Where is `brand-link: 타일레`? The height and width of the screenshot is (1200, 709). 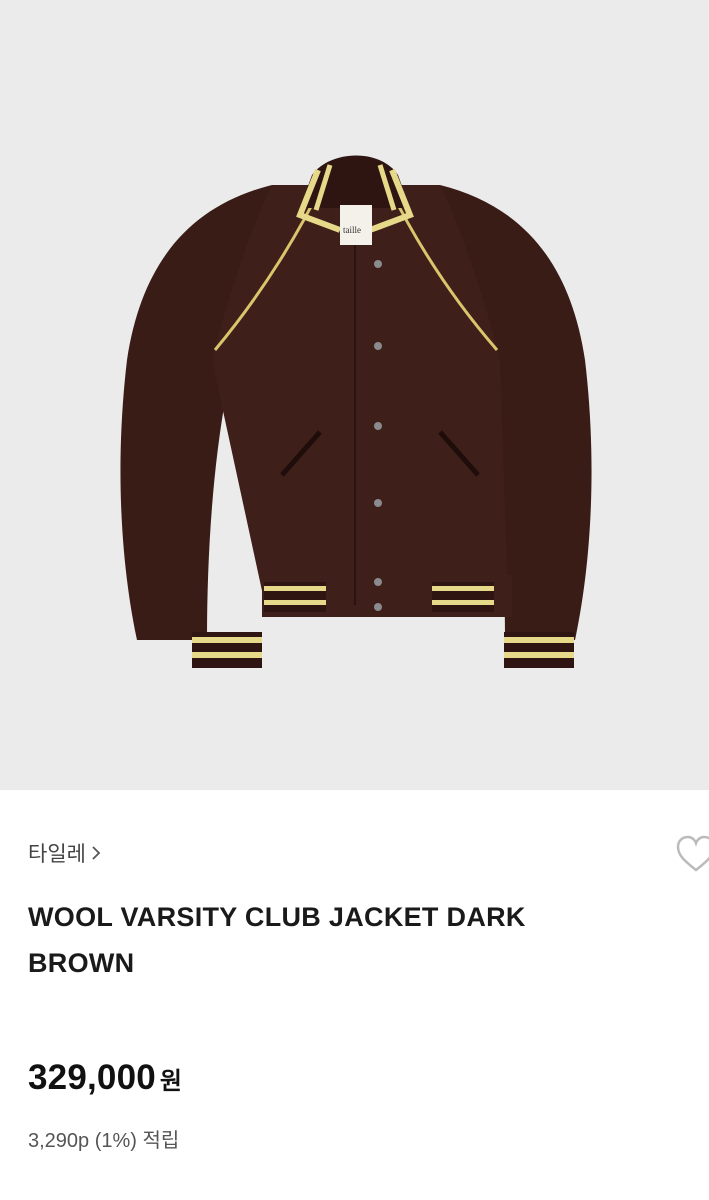 brand-link: 타일레 is located at coordinates (64, 853).